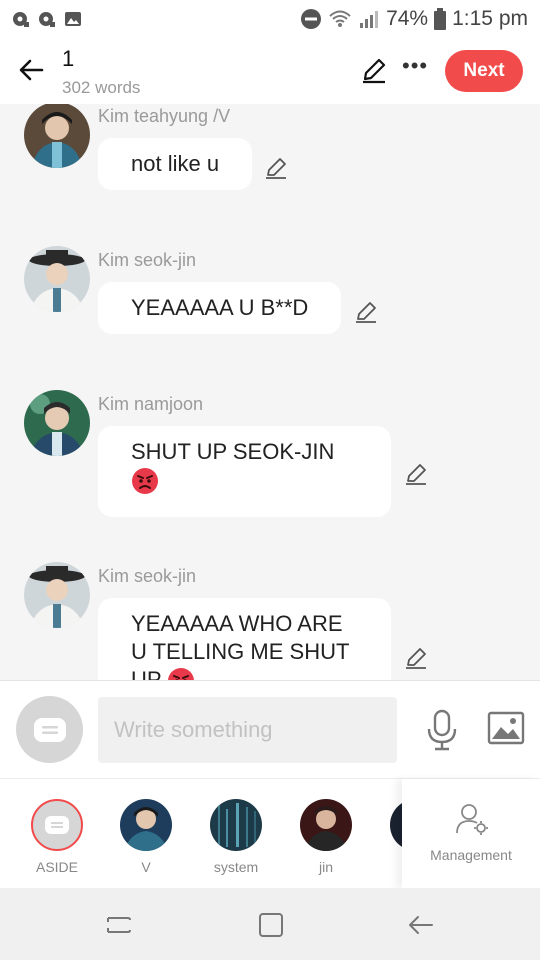  What do you see at coordinates (374, 70) in the screenshot?
I see `edit-pen-icon` at bounding box center [374, 70].